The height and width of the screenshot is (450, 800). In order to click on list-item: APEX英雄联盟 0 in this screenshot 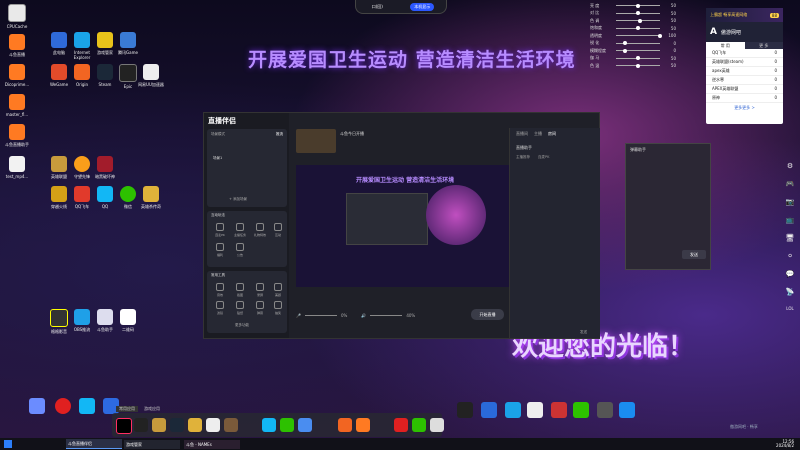, I will do `click(744, 89)`.